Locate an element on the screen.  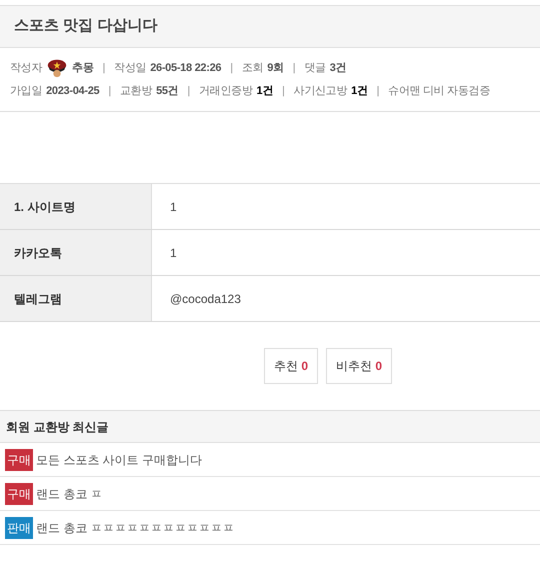
table-header-cell: 1. 사이트명 is located at coordinates (76, 206).